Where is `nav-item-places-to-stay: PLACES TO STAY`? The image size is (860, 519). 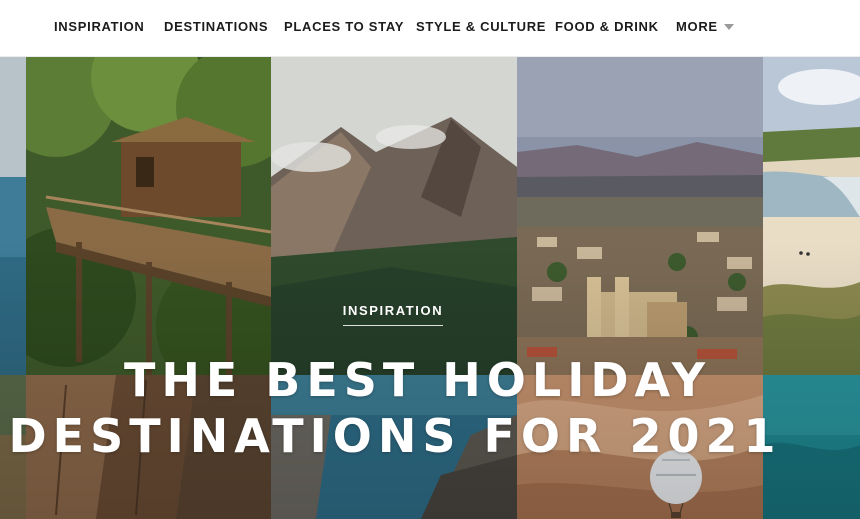 nav-item-places-to-stay: PLACES TO STAY is located at coordinates (344, 27).